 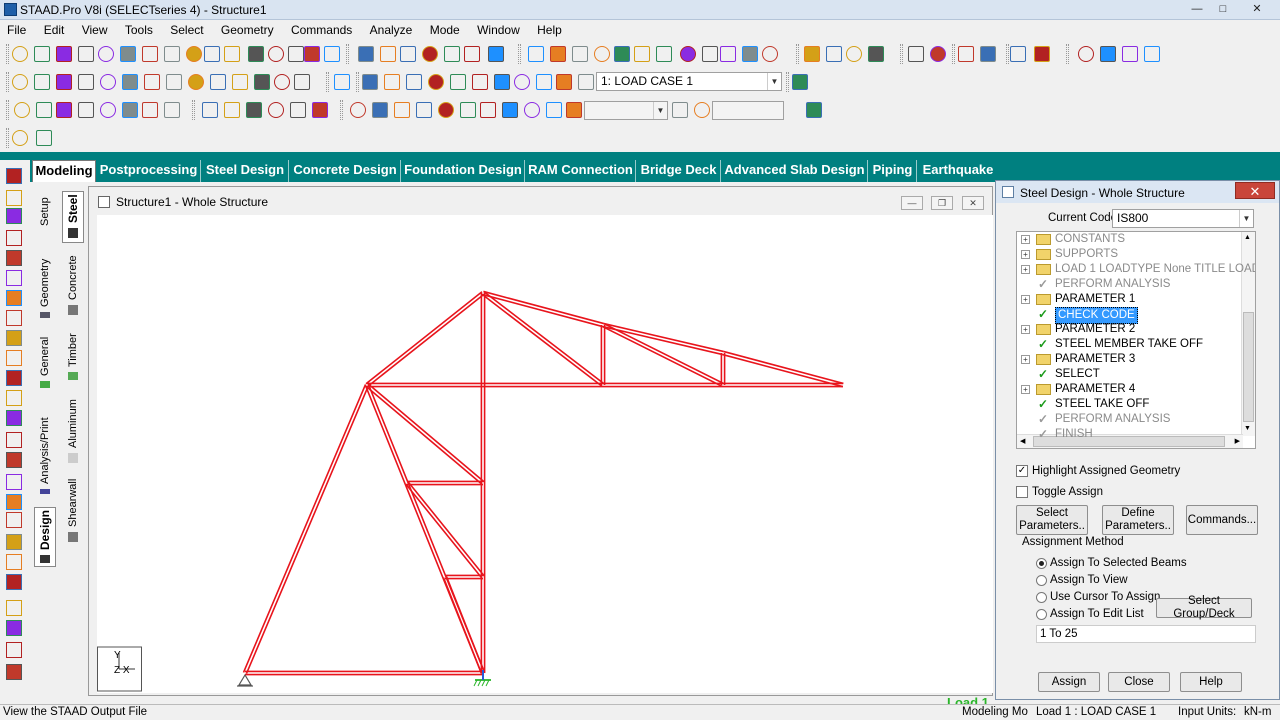 What do you see at coordinates (1247, 428) in the screenshot?
I see `scroll-down-icon: ▼` at bounding box center [1247, 428].